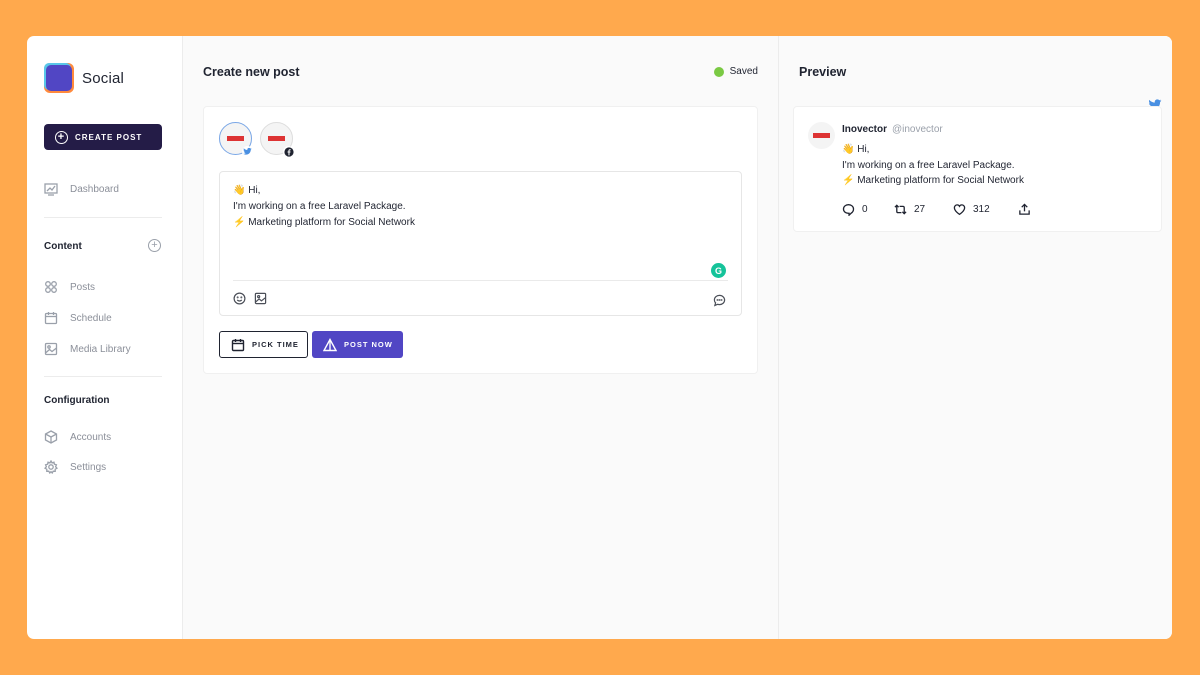 The width and height of the screenshot is (1200, 675). What do you see at coordinates (288, 151) in the screenshot?
I see `facebook-badge-icon` at bounding box center [288, 151].